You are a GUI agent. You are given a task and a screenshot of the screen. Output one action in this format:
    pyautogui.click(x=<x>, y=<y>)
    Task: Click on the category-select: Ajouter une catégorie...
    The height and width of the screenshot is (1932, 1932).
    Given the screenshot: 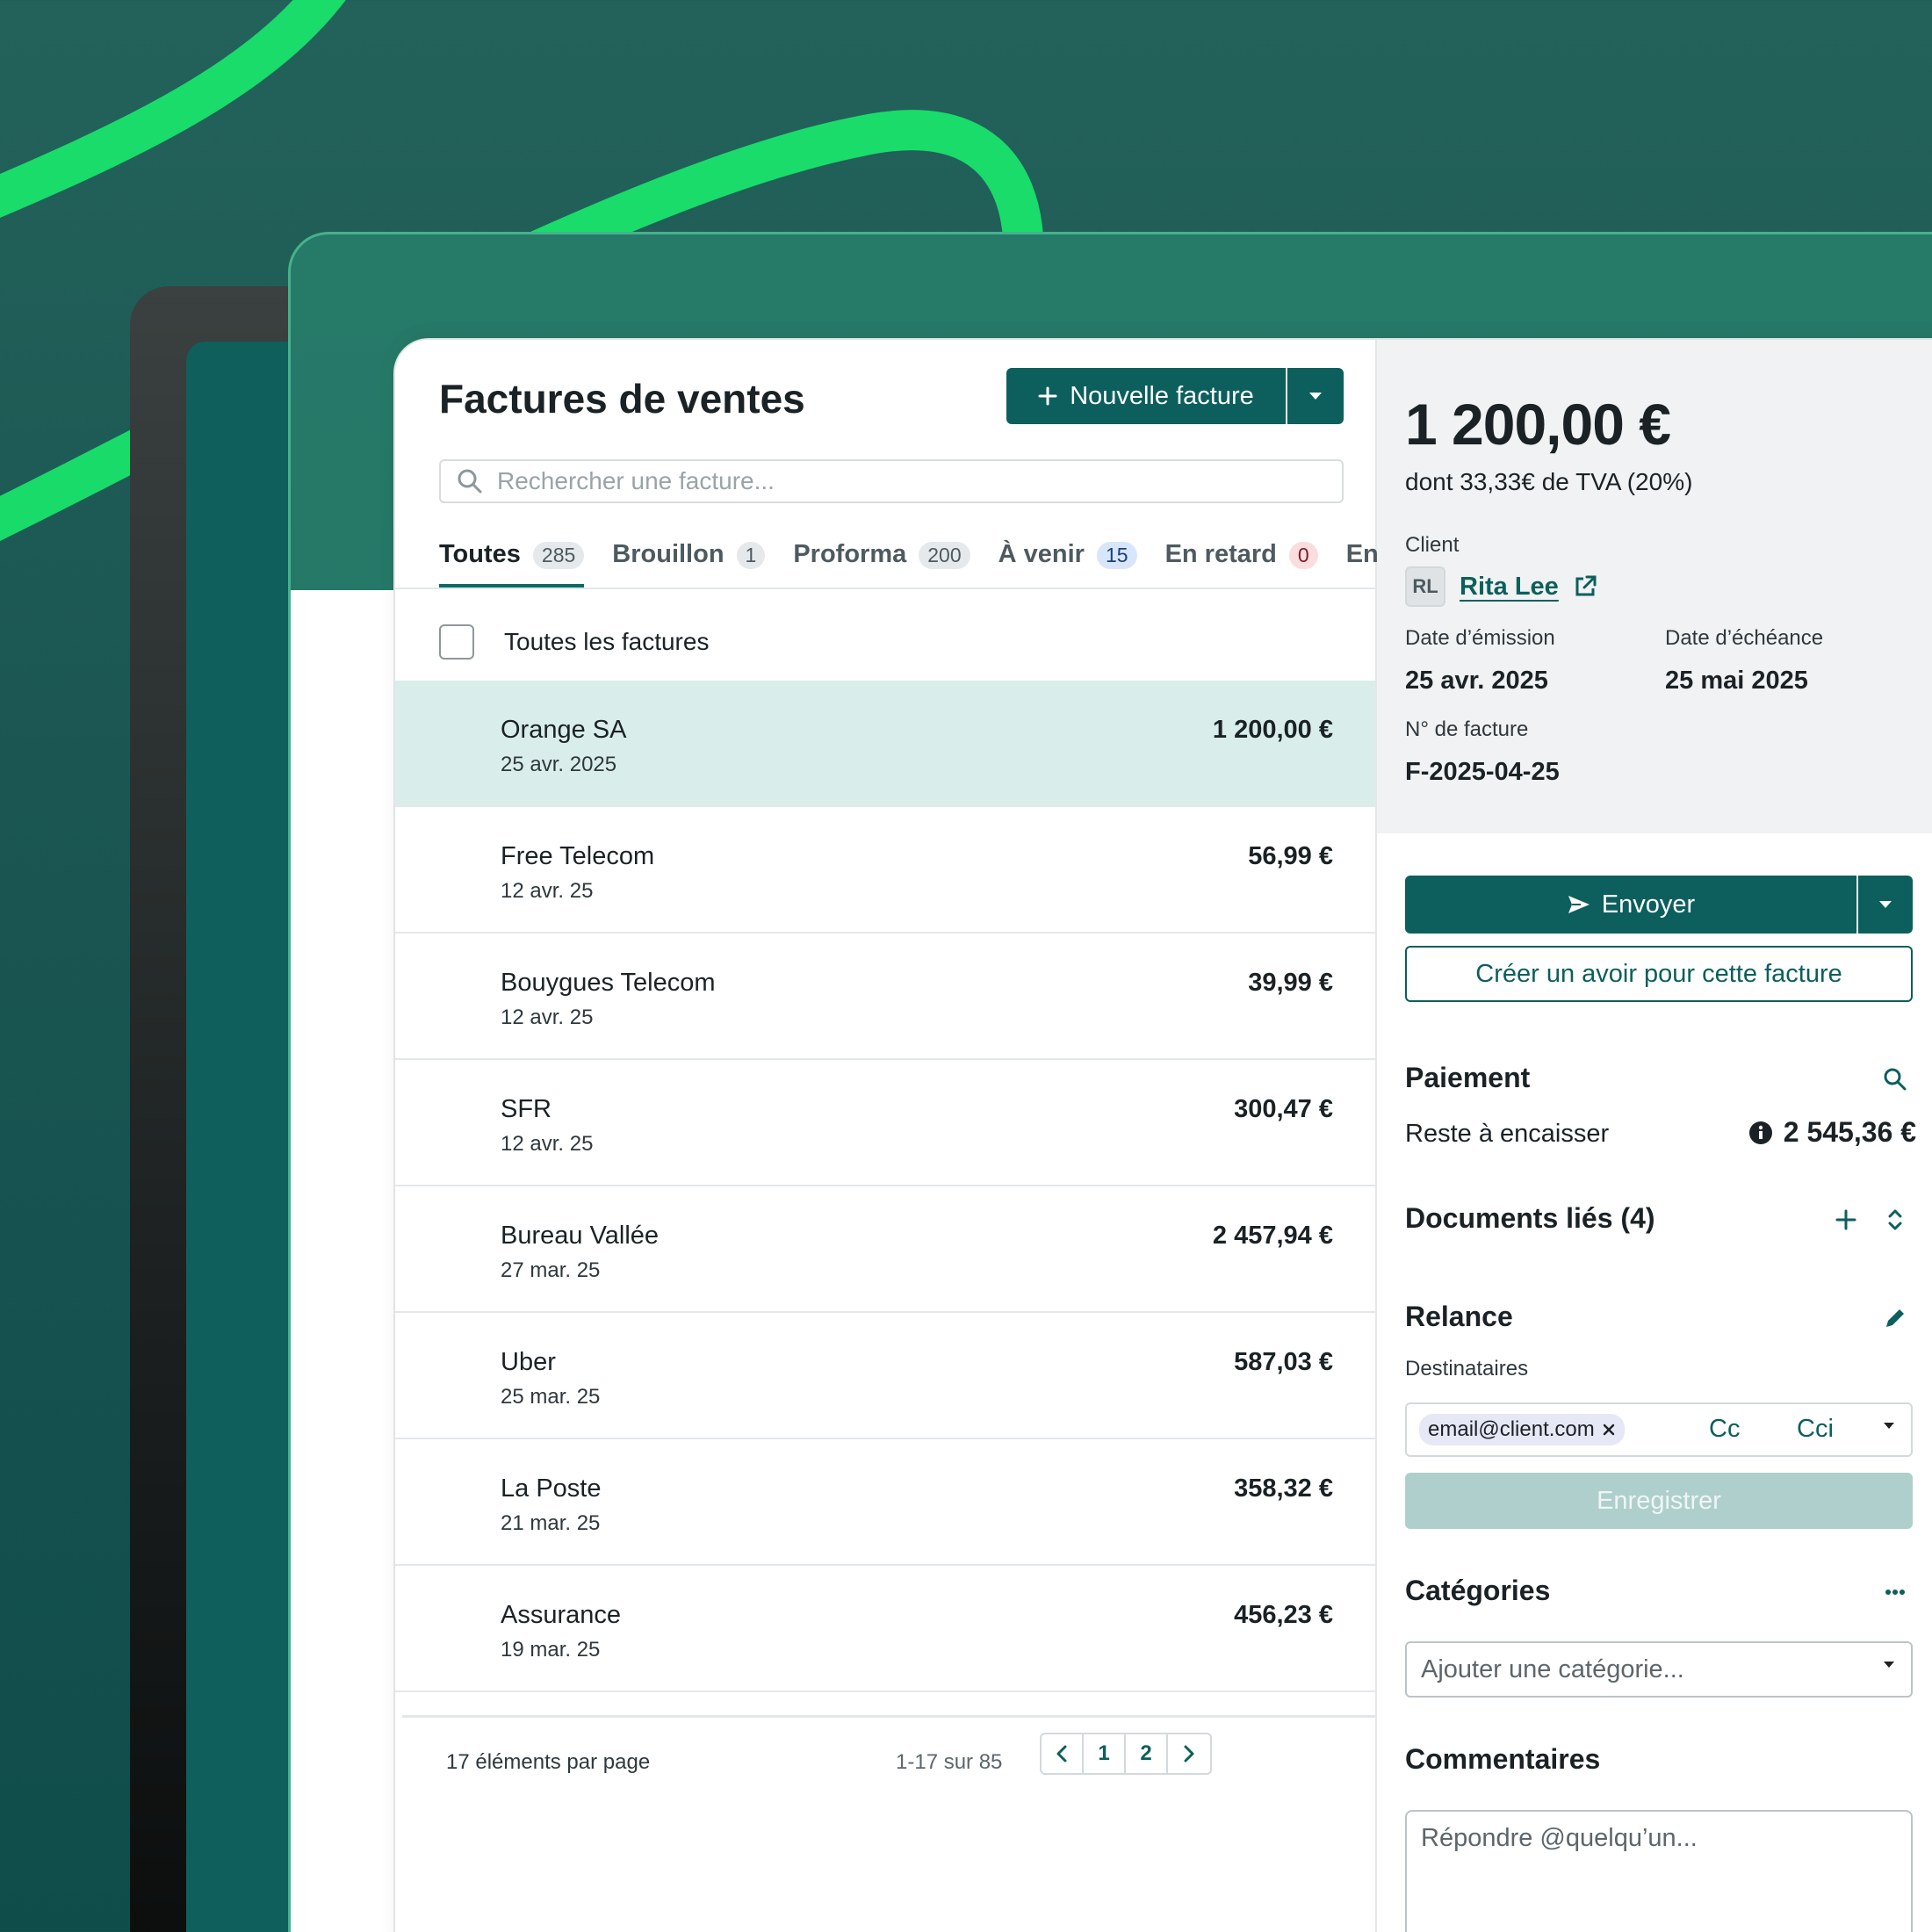 What is the action you would take?
    pyautogui.click(x=1659, y=1669)
    